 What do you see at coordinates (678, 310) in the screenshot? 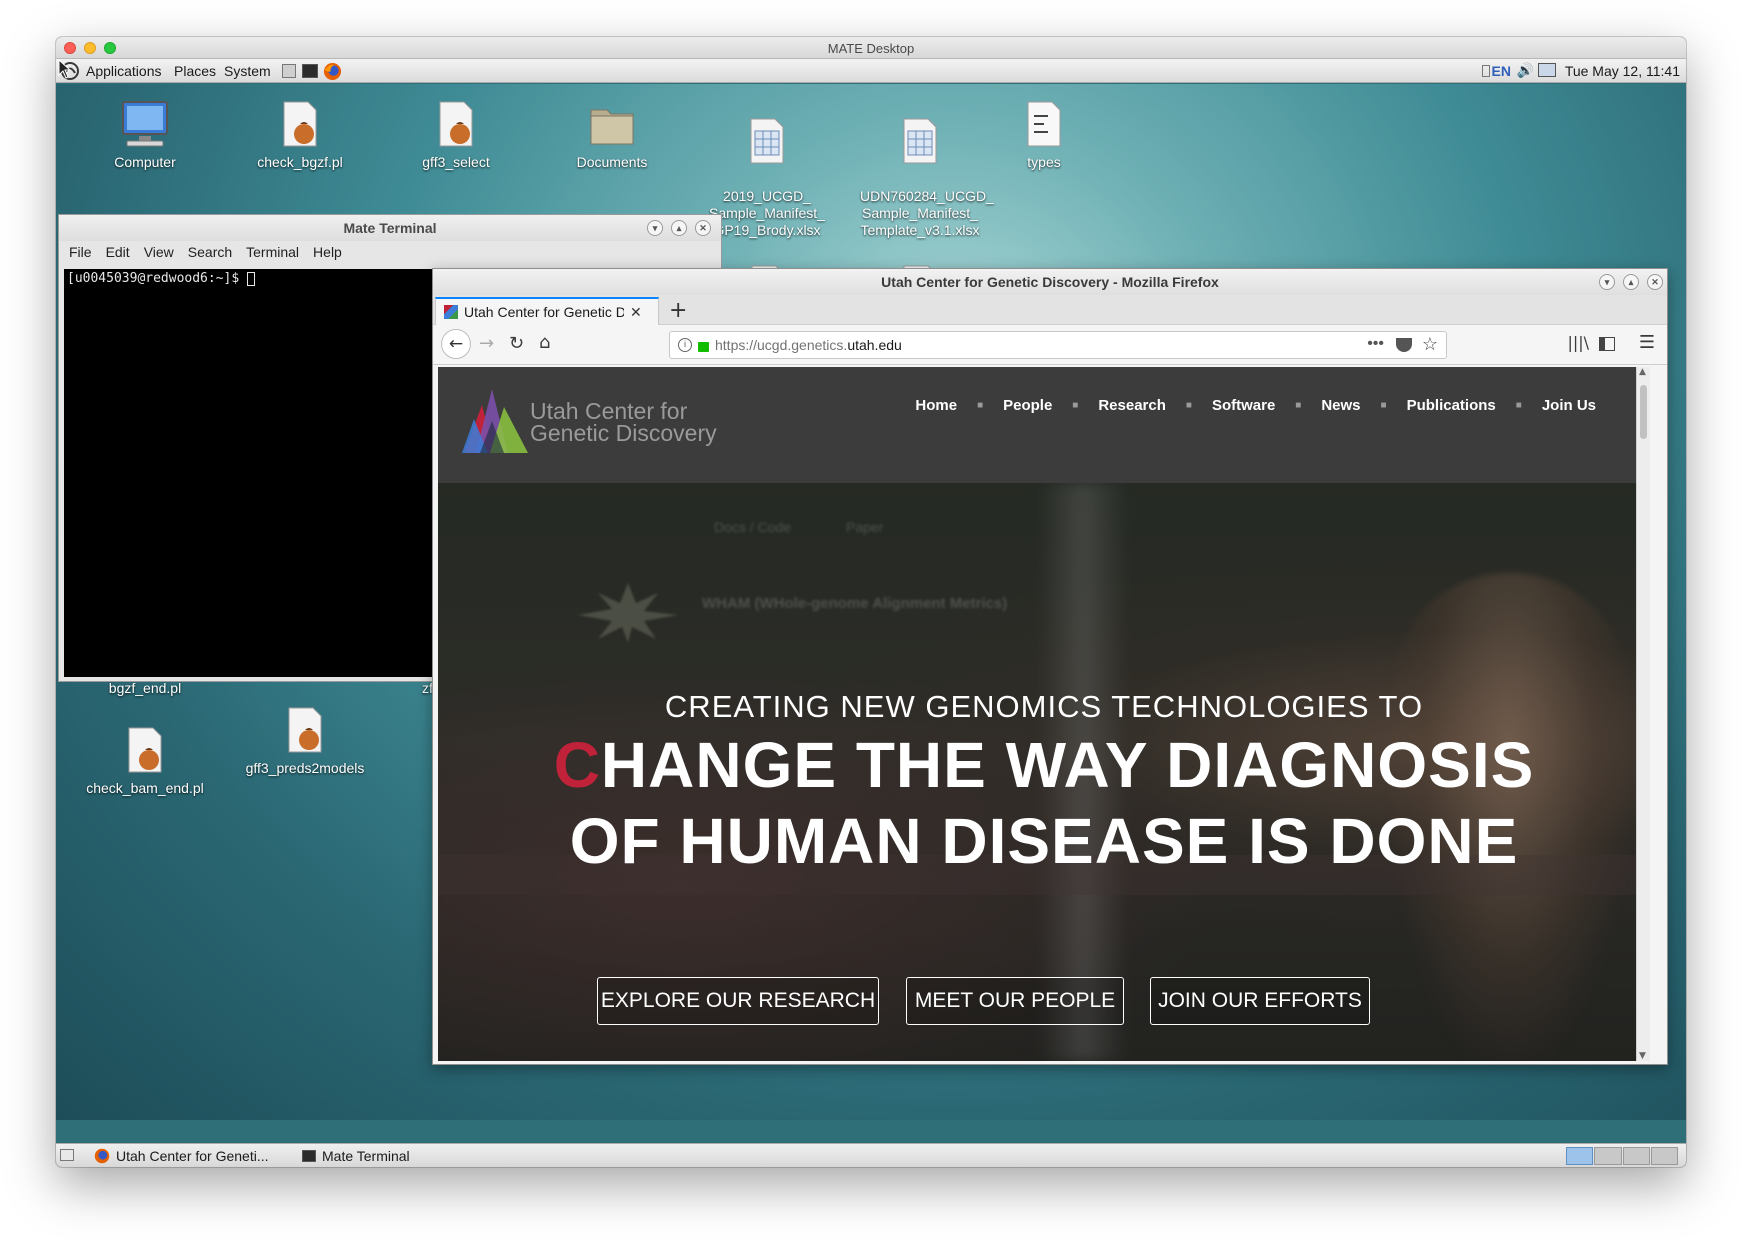
I see `new-tab-icon: +` at bounding box center [678, 310].